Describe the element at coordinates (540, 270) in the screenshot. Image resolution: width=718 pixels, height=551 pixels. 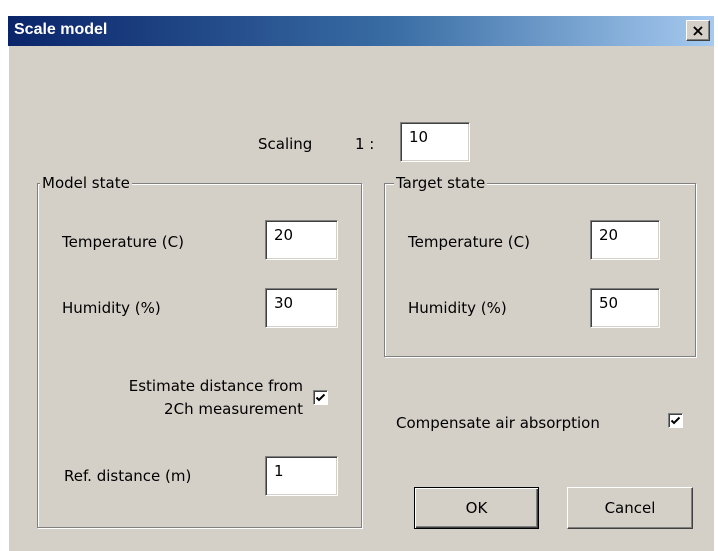
I see `target-state-group` at that location.